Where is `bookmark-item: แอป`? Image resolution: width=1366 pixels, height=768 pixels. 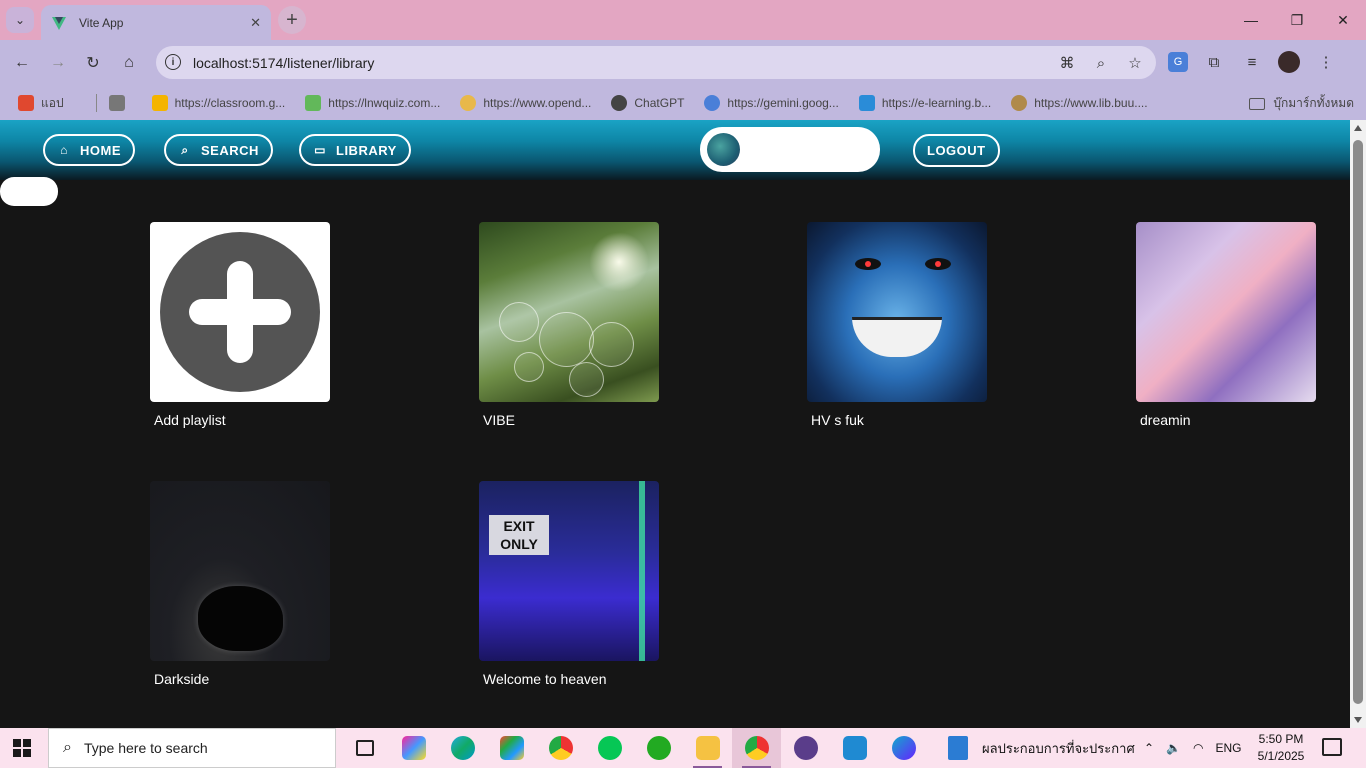 bookmark-item: แอป is located at coordinates (41, 103).